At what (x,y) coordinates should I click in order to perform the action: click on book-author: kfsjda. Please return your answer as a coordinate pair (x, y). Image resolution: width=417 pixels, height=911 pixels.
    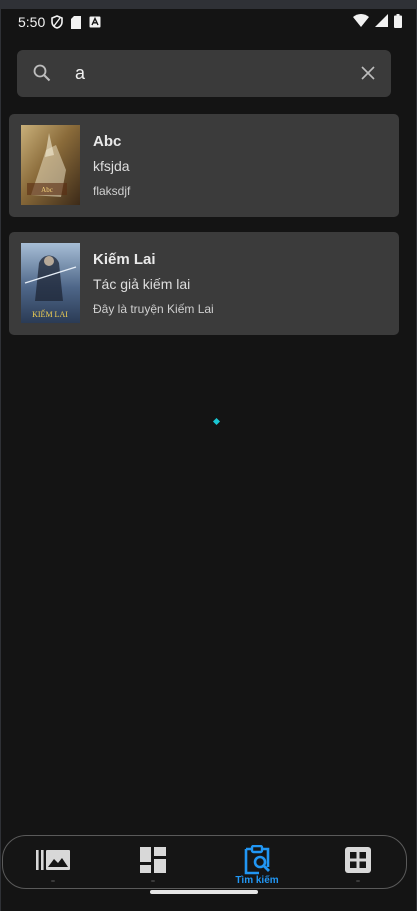
    Looking at the image, I should click on (111, 166).